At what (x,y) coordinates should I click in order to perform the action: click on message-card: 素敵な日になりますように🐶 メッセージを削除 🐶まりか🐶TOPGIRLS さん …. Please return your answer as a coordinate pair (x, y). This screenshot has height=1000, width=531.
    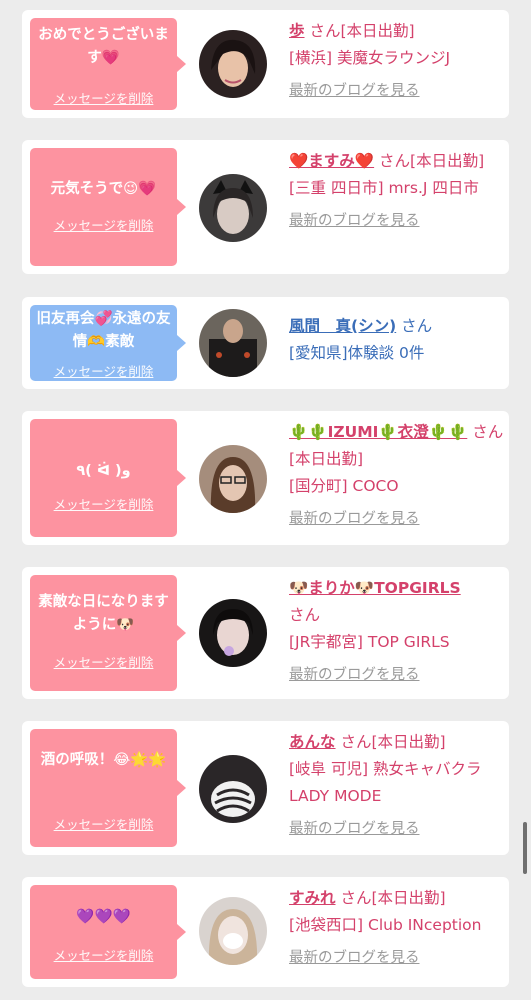
    Looking at the image, I should click on (265, 633).